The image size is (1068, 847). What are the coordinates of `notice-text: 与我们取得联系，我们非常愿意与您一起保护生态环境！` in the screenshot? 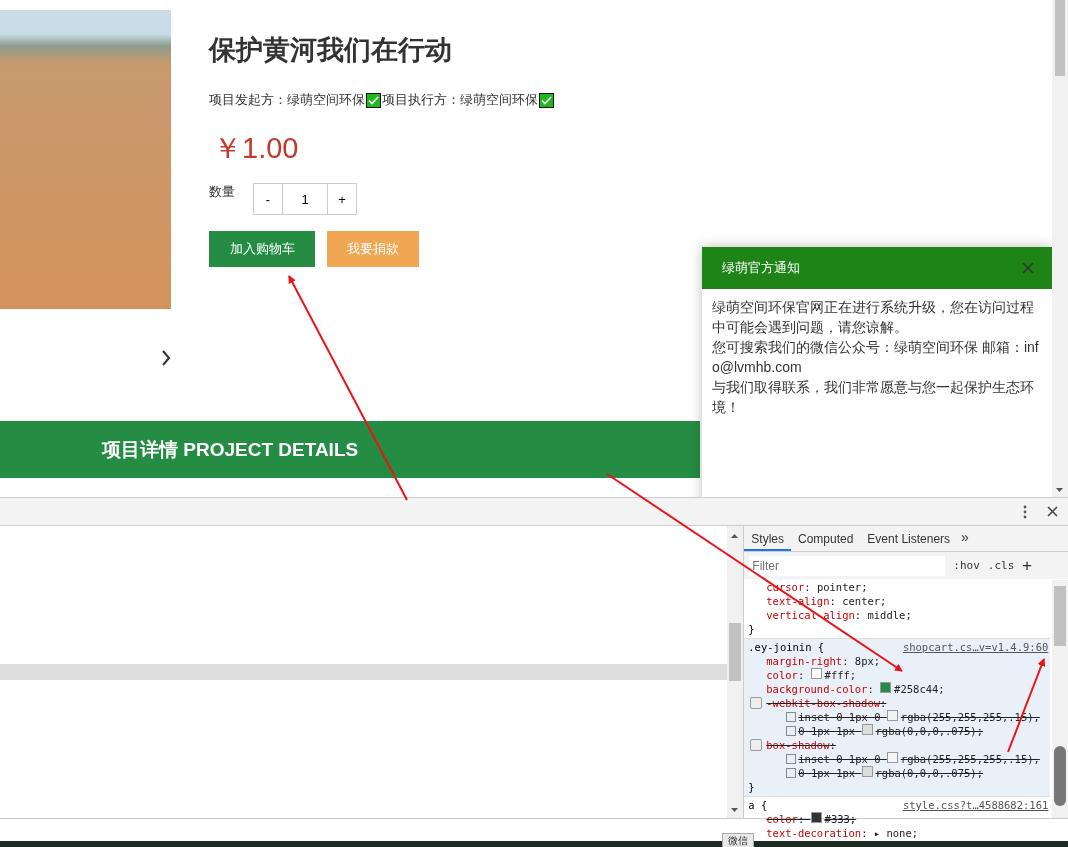 It's located at (873, 397).